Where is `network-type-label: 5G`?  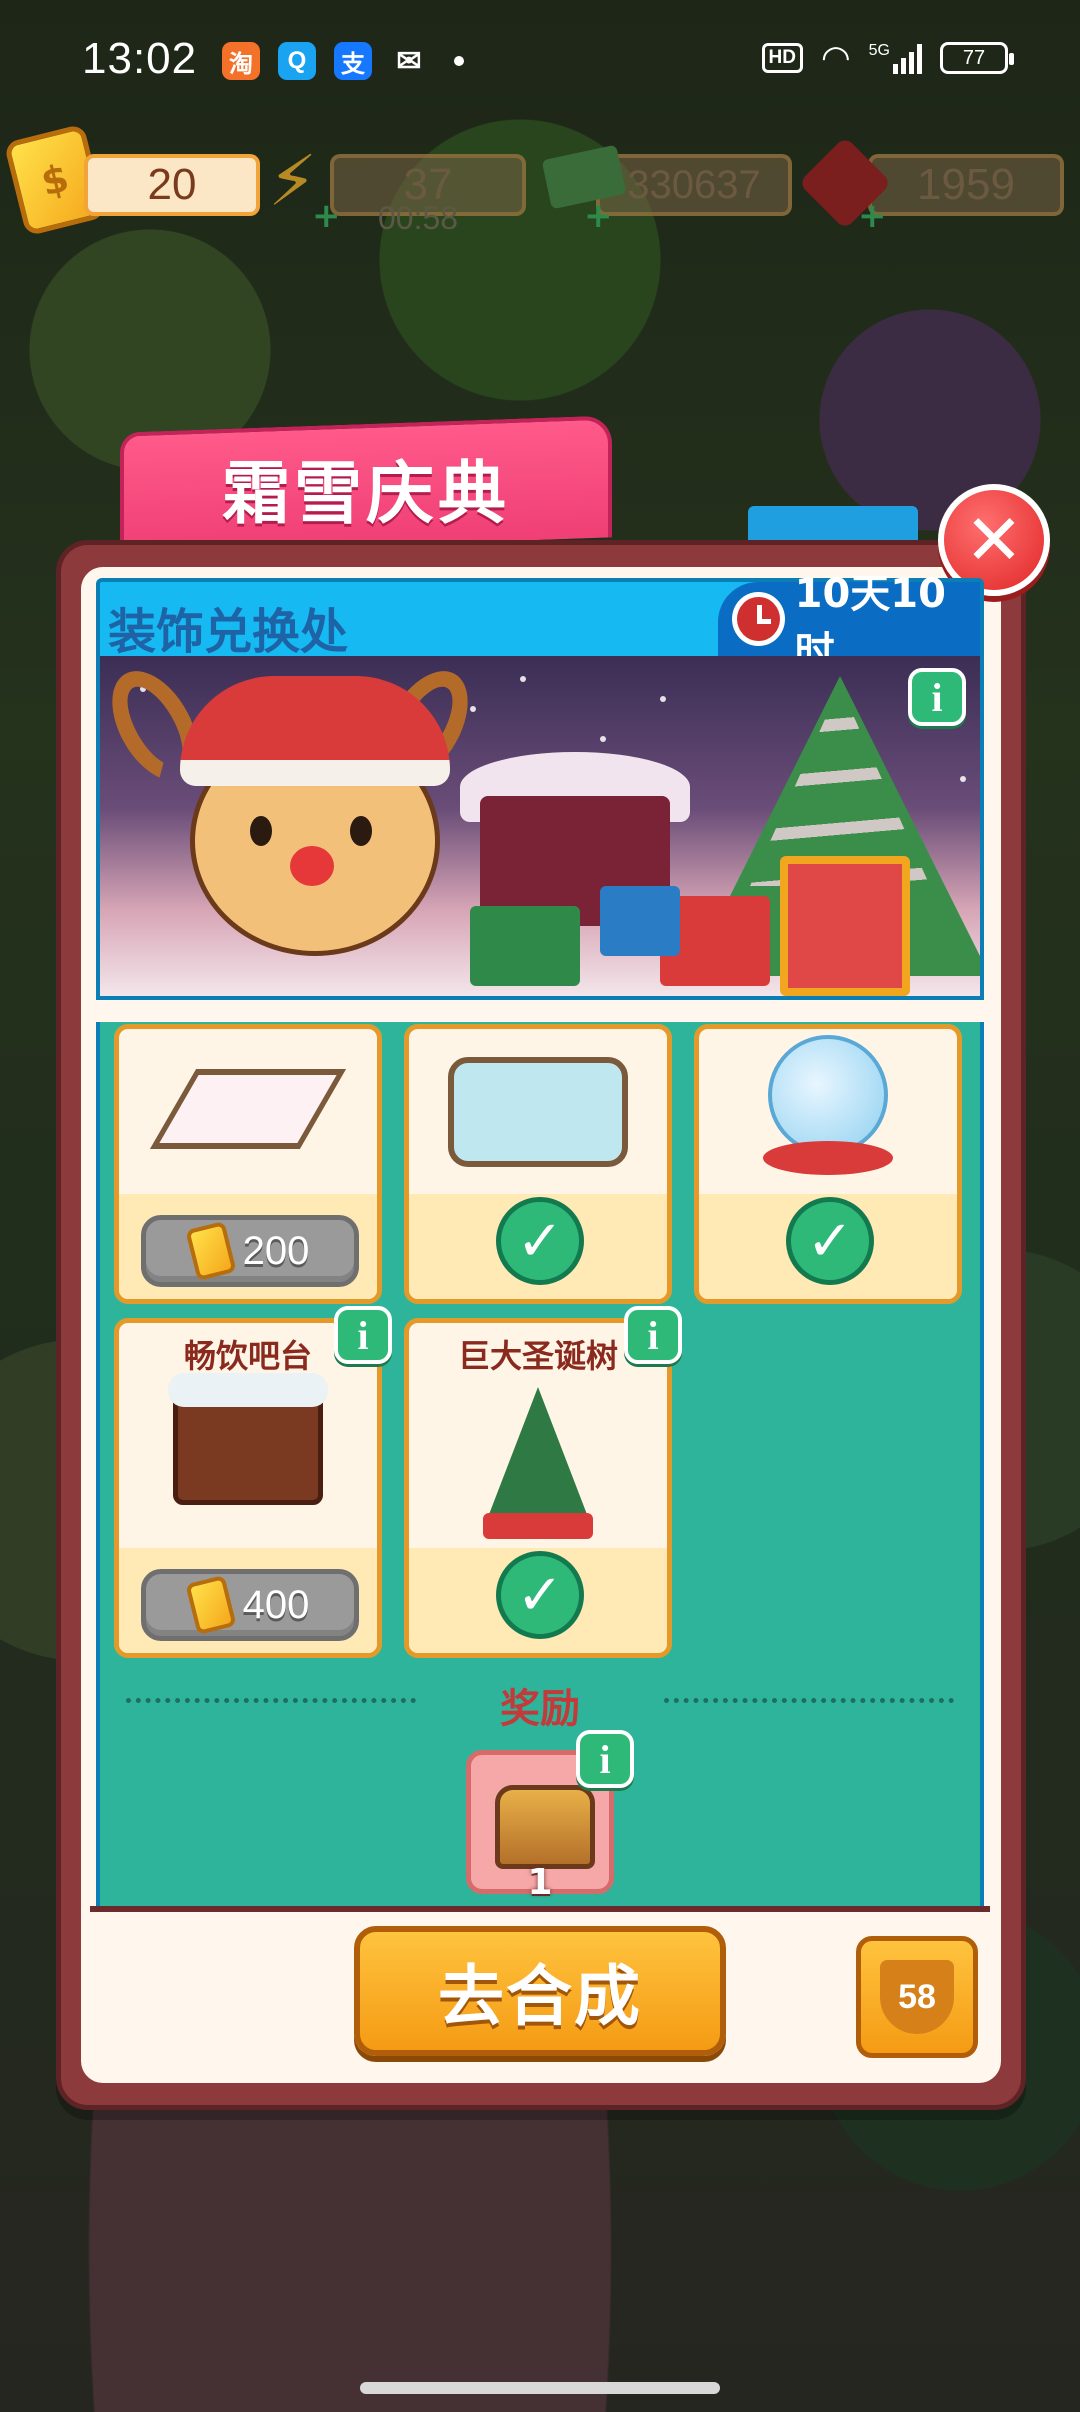
network-type-label: 5G is located at coordinates (879, 50).